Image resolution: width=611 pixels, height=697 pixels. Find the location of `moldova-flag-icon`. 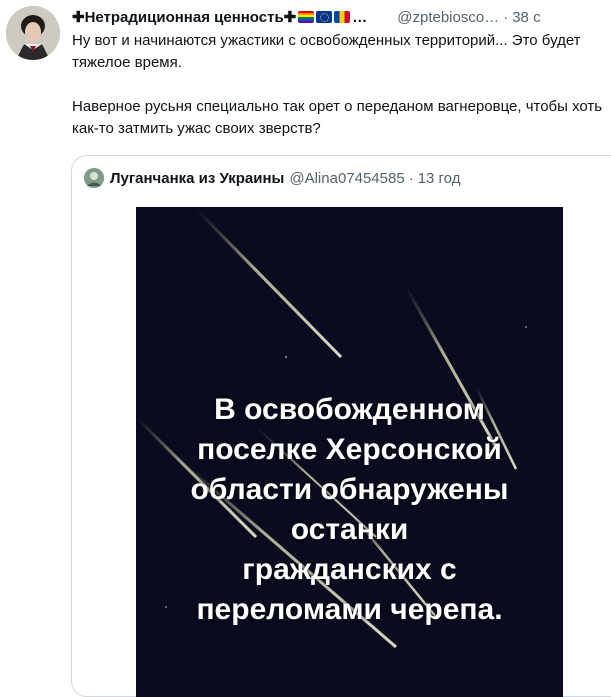

moldova-flag-icon is located at coordinates (342, 17).